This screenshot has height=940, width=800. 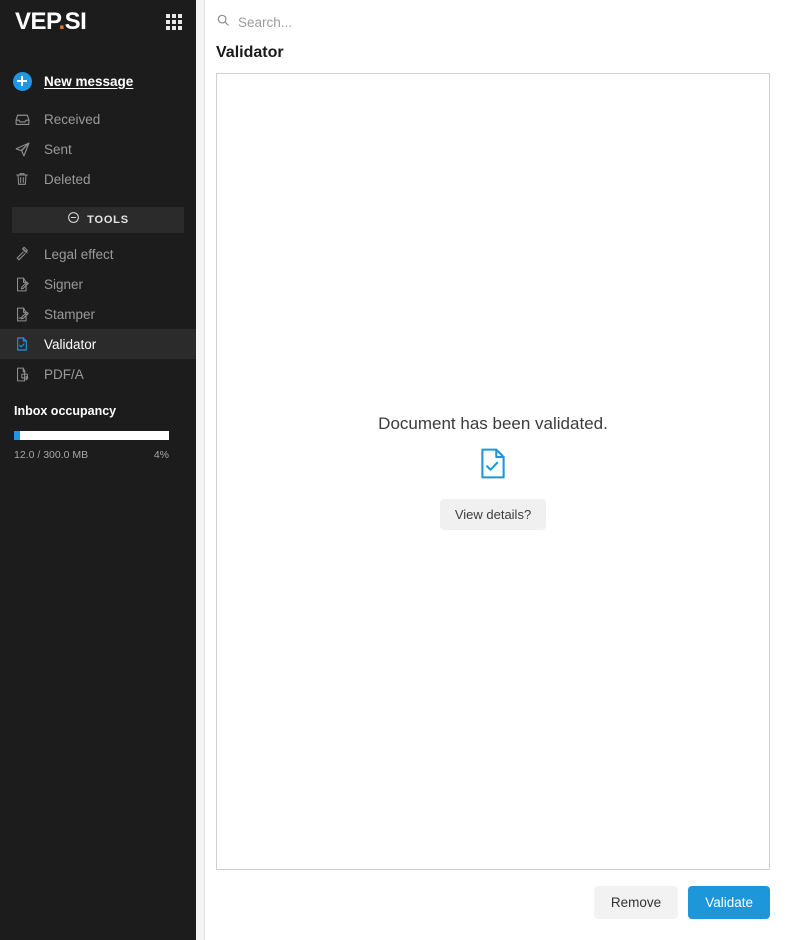 What do you see at coordinates (493, 514) in the screenshot?
I see `view-details-button: View details?` at bounding box center [493, 514].